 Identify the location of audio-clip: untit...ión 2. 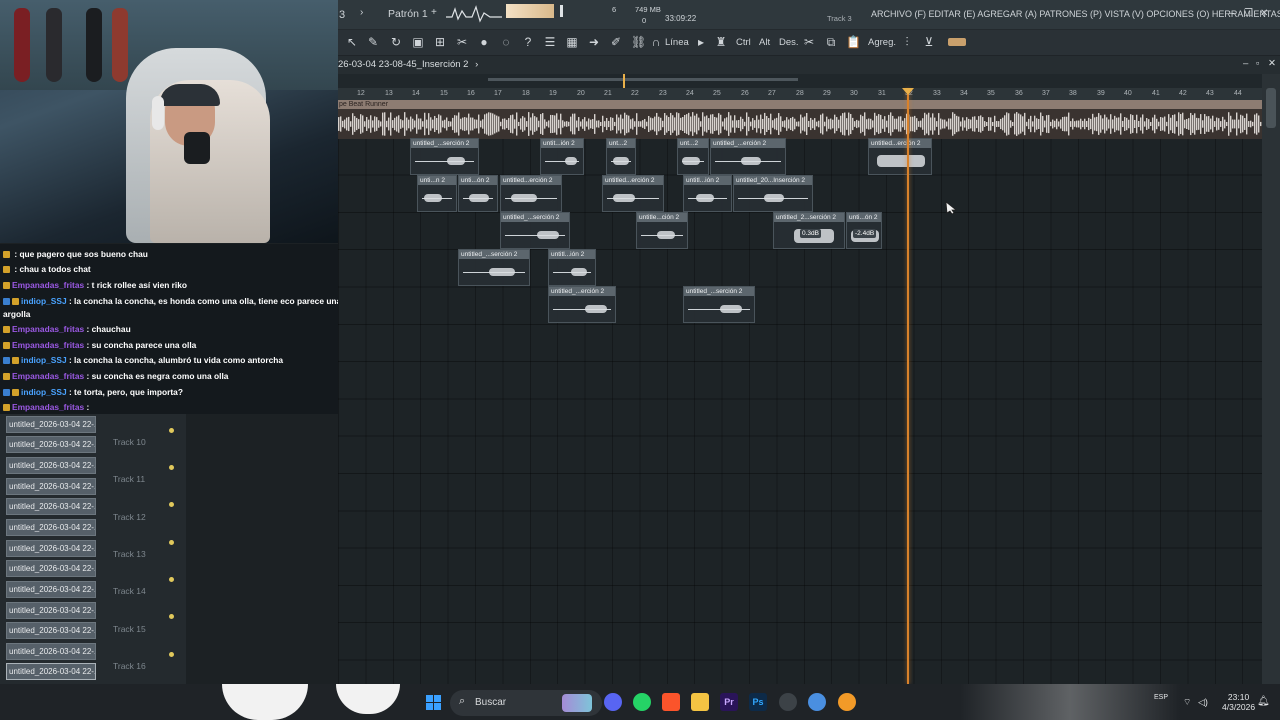
(562, 156).